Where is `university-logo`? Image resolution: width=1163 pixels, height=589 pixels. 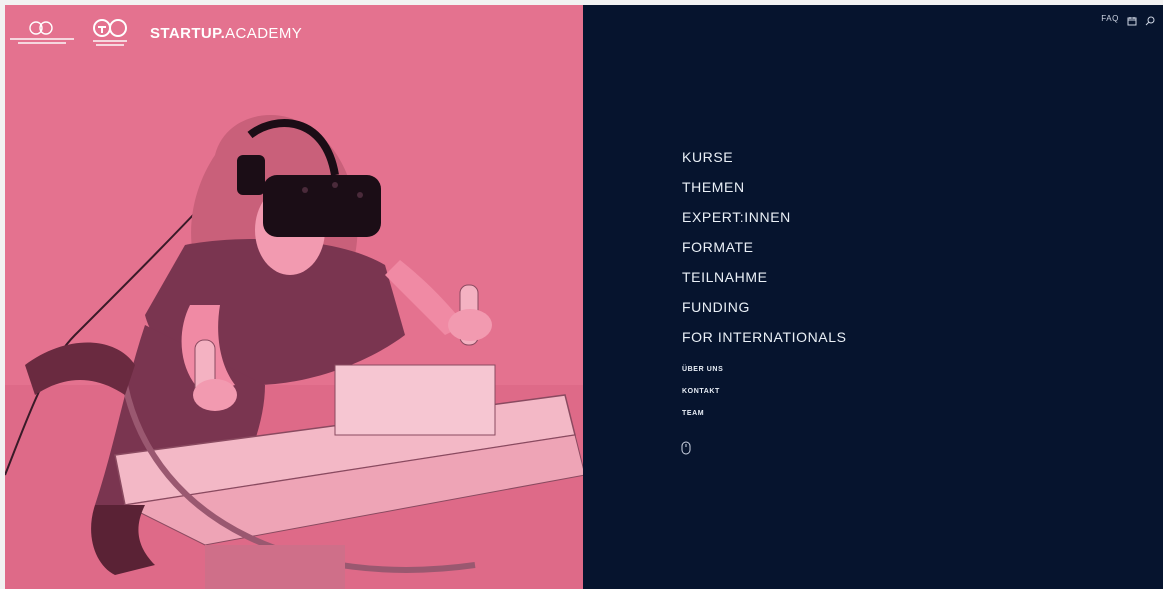 university-logo is located at coordinates (42, 33).